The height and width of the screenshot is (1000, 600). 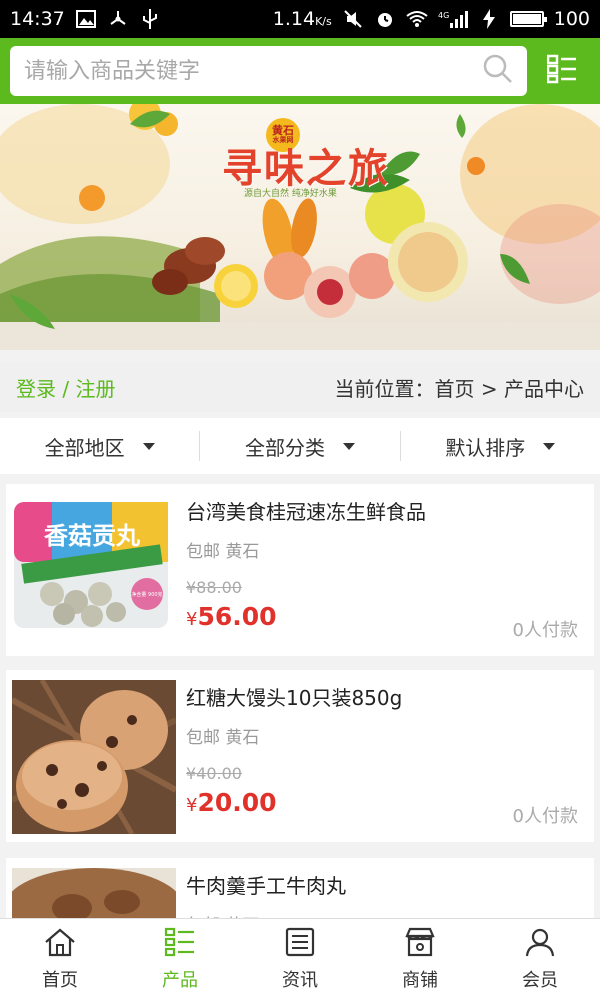 I want to click on image-icon, so click(x=86, y=19).